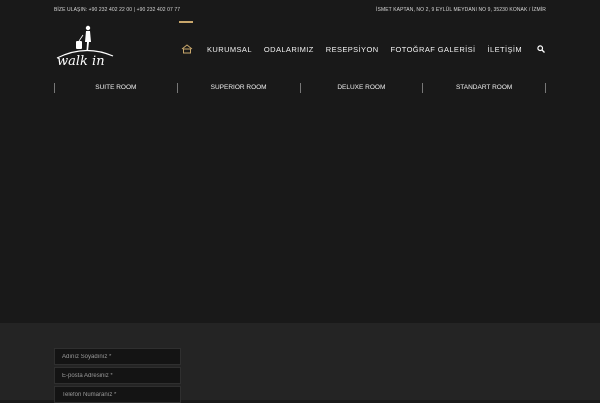  I want to click on nav-item-home, so click(187, 39).